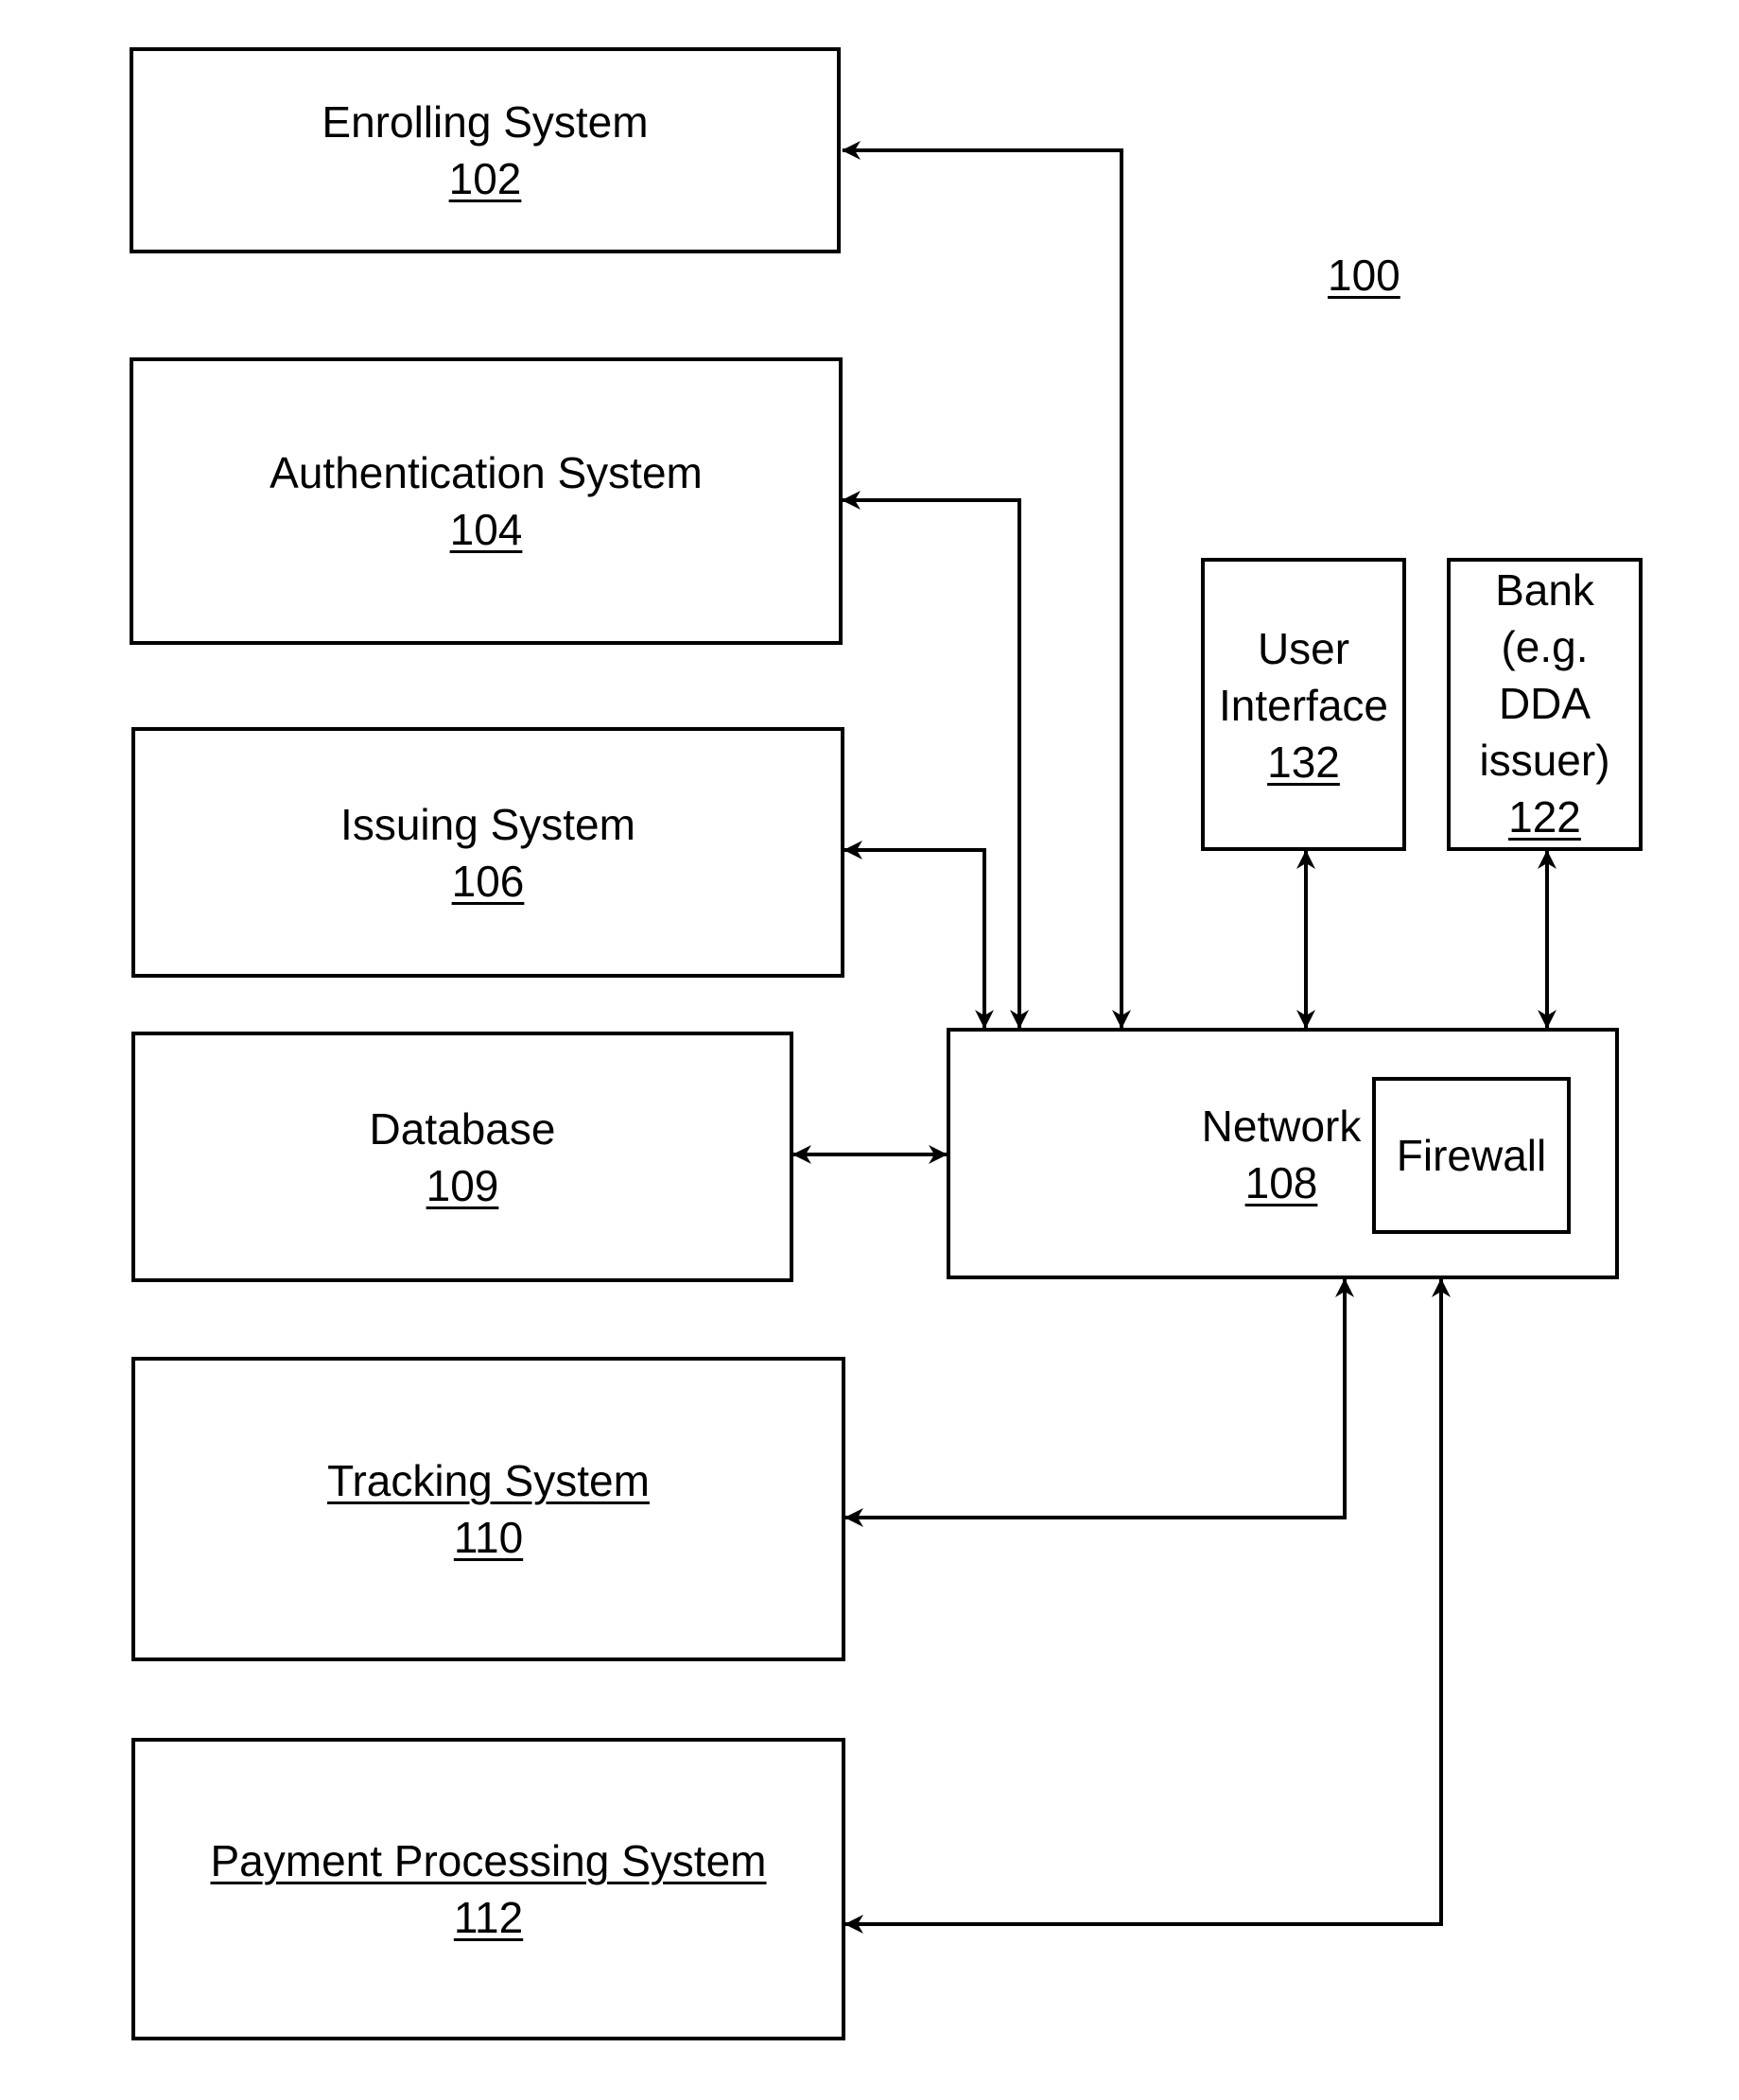  What do you see at coordinates (1281, 1183) in the screenshot?
I see `network-number: 108` at bounding box center [1281, 1183].